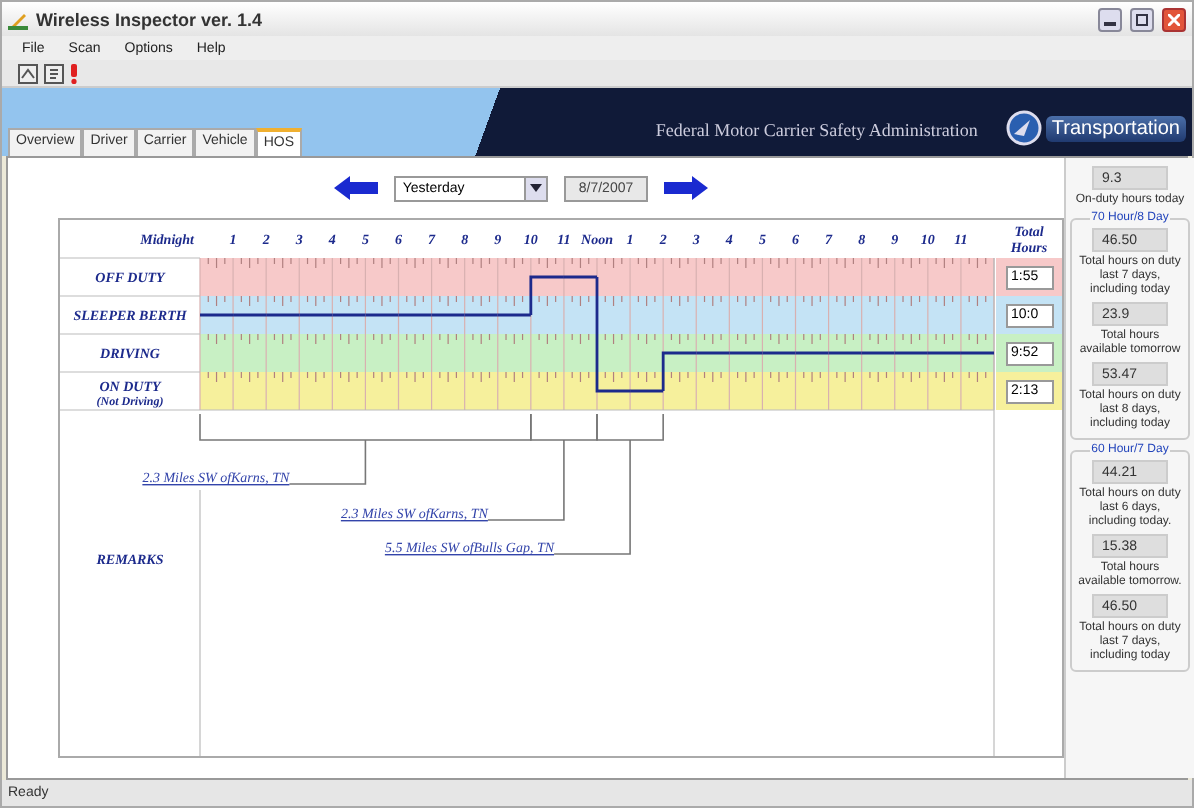 This screenshot has height=808, width=1194. What do you see at coordinates (356, 188) in the screenshot?
I see `left-arrow-icon` at bounding box center [356, 188].